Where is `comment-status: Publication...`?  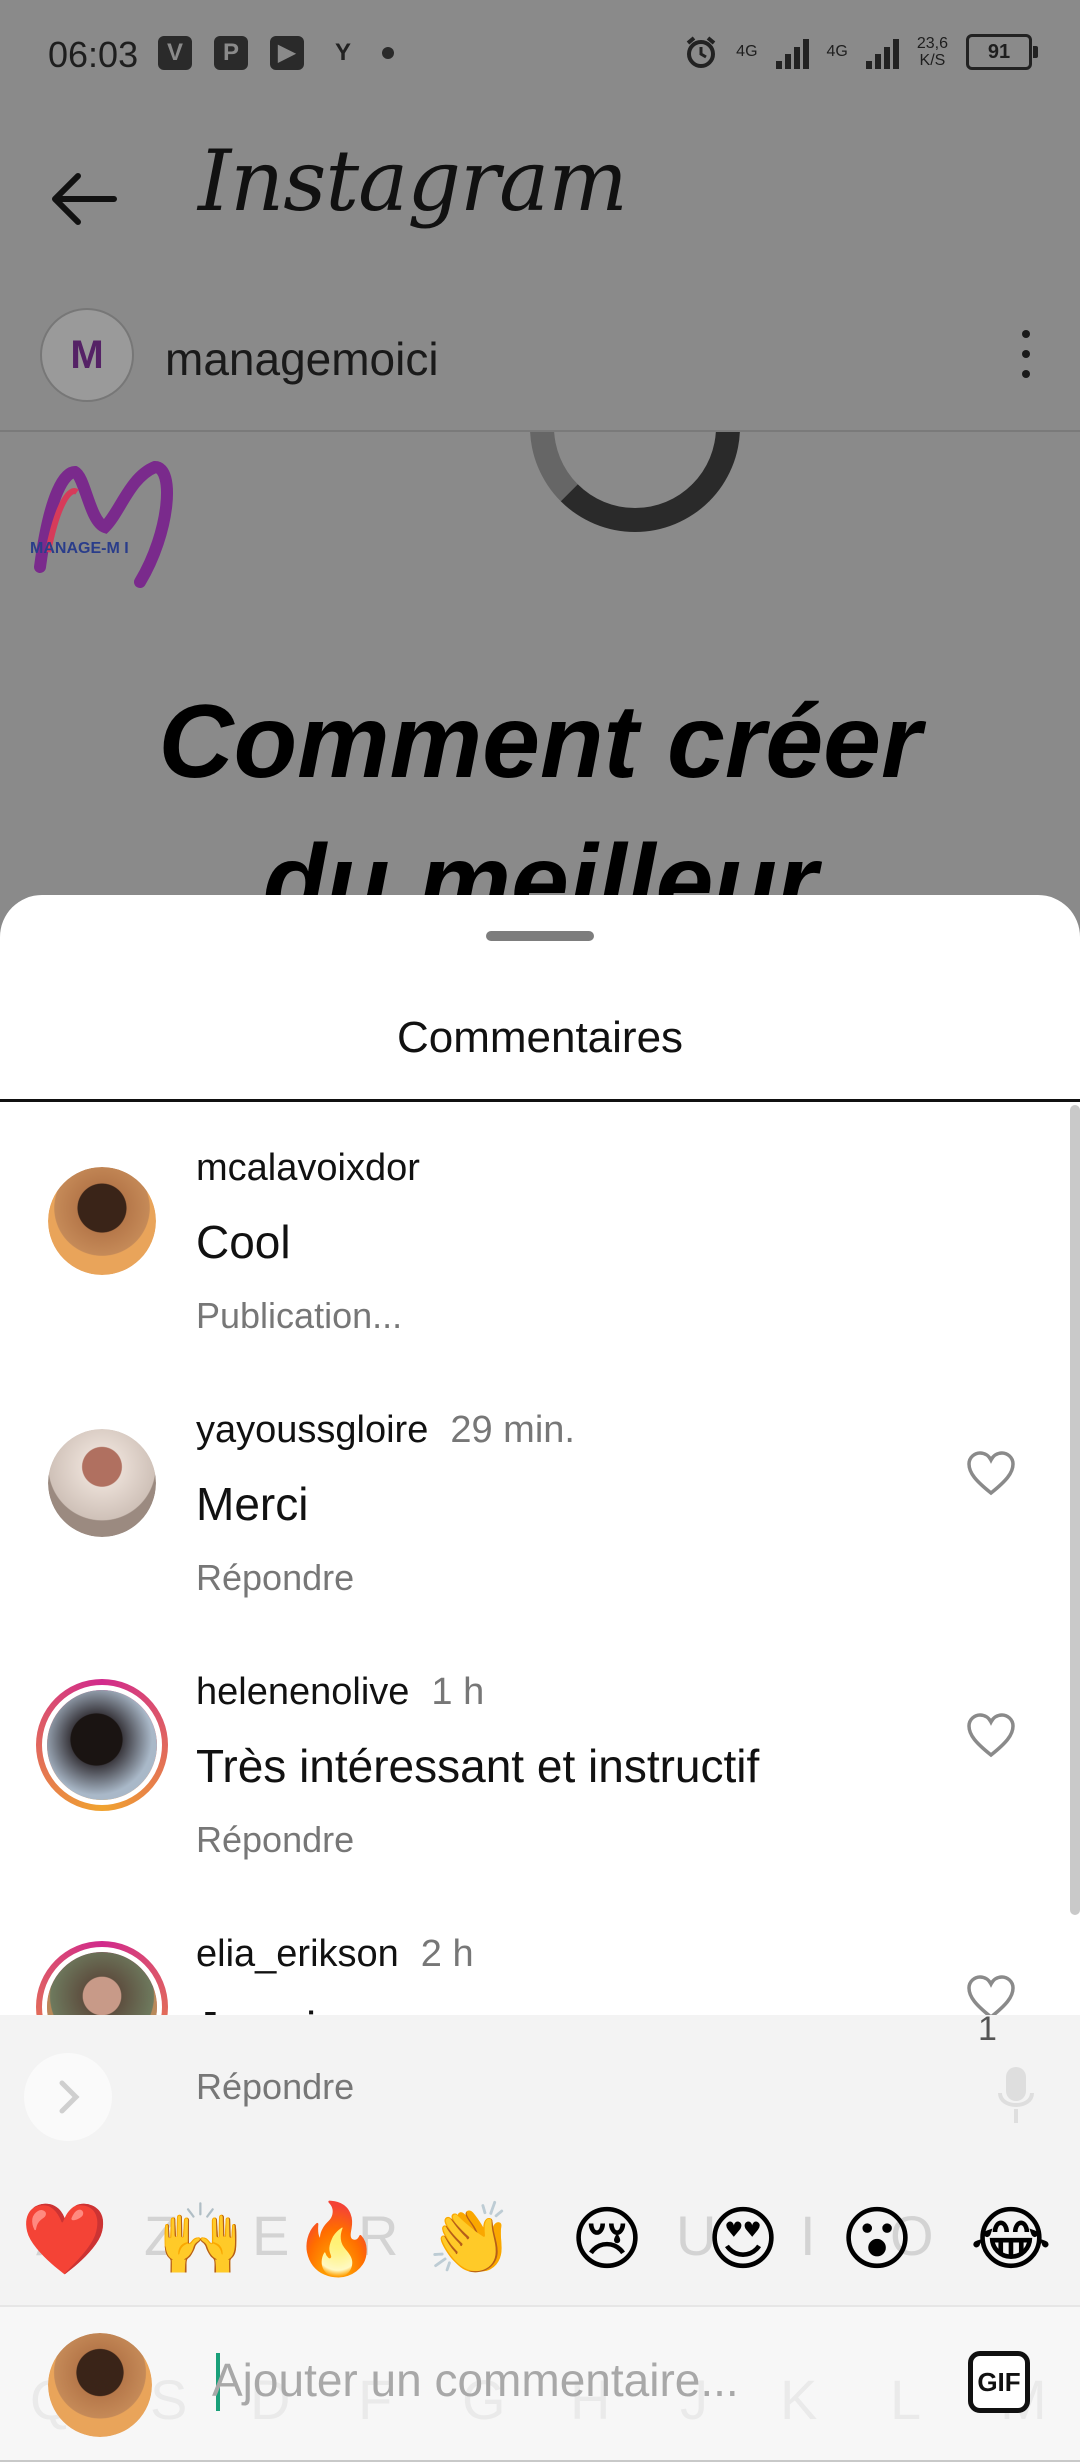
comment-status: Publication... is located at coordinates (299, 1315).